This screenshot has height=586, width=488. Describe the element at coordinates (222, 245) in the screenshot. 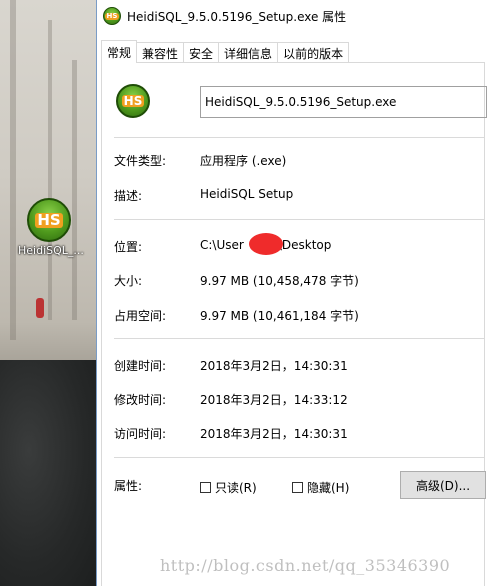

I see `location-value-prefix: C:\User` at that location.